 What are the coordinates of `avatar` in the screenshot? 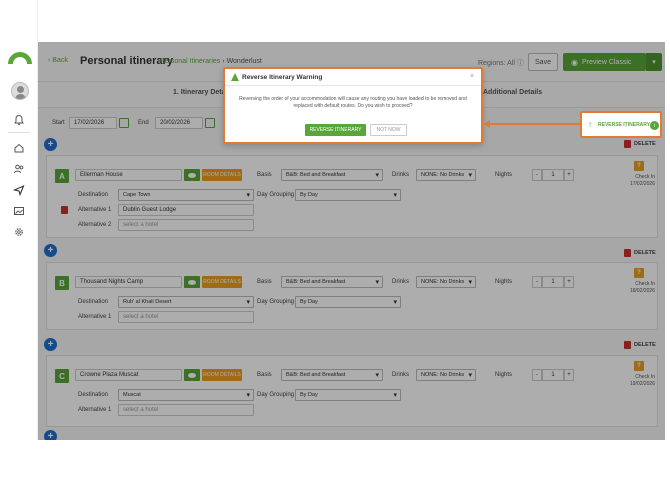 It's located at (20, 91).